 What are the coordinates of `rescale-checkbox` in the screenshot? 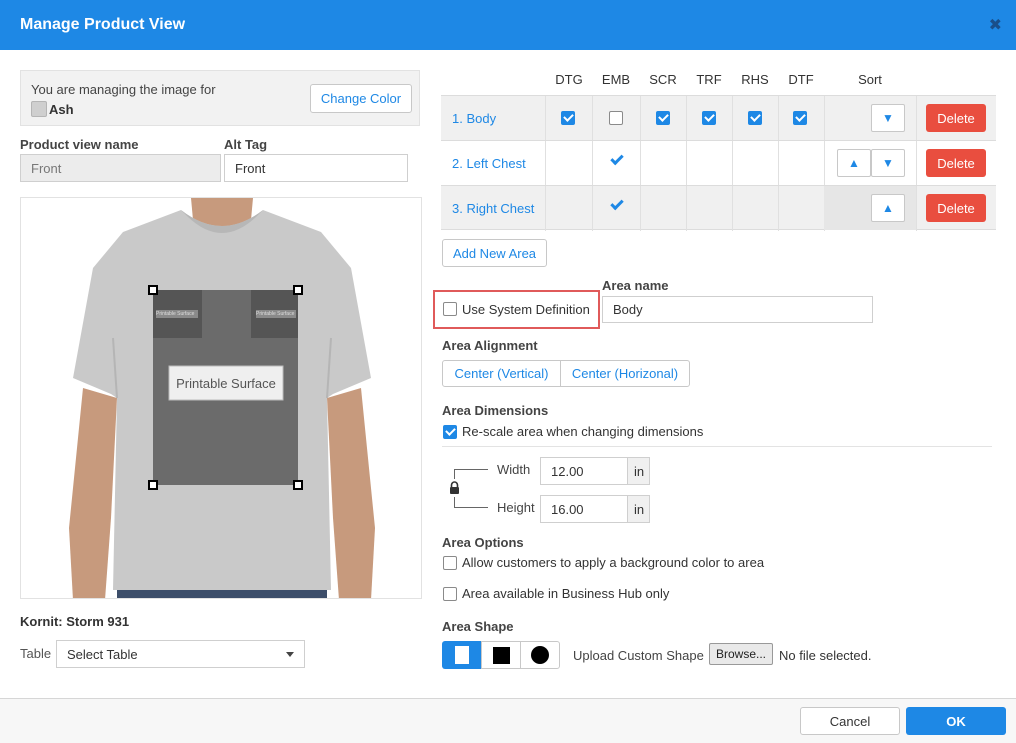 It's located at (450, 432).